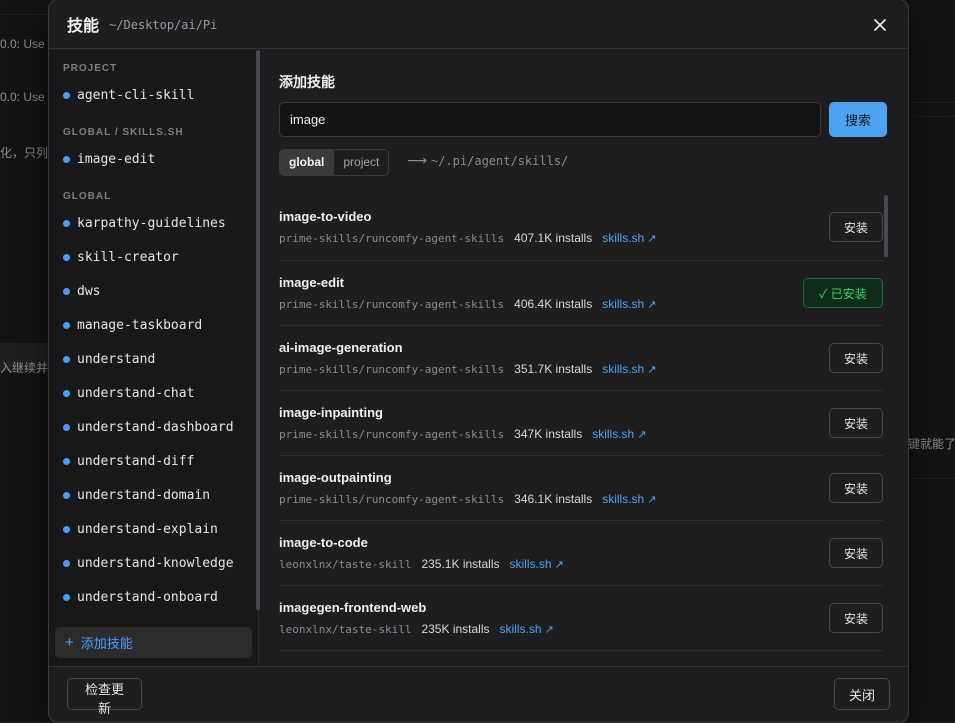 This screenshot has width=955, height=723. I want to click on dialog-path: ~/Desktop/ai/Pi, so click(163, 25).